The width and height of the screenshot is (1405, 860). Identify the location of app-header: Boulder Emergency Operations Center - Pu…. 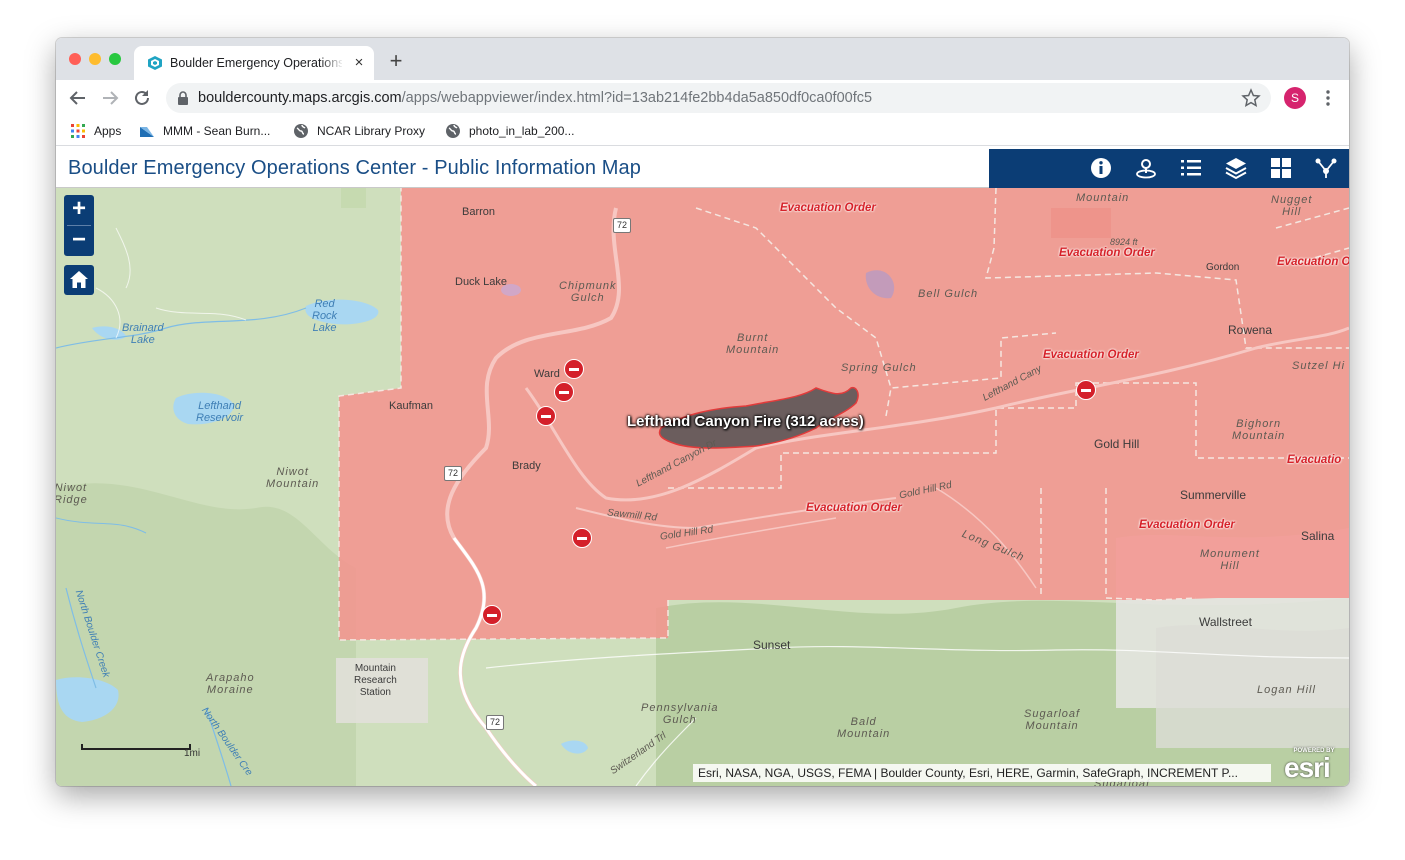
(702, 168).